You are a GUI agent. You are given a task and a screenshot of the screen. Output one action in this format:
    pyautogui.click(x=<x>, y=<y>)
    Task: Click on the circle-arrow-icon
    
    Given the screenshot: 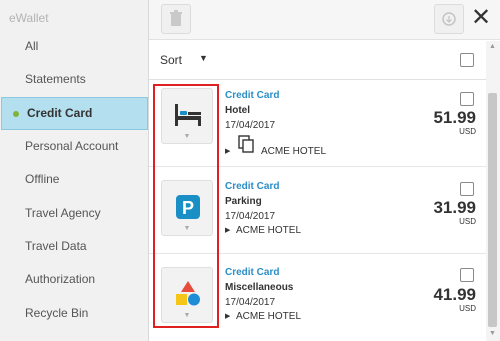 What is the action you would take?
    pyautogui.click(x=449, y=19)
    